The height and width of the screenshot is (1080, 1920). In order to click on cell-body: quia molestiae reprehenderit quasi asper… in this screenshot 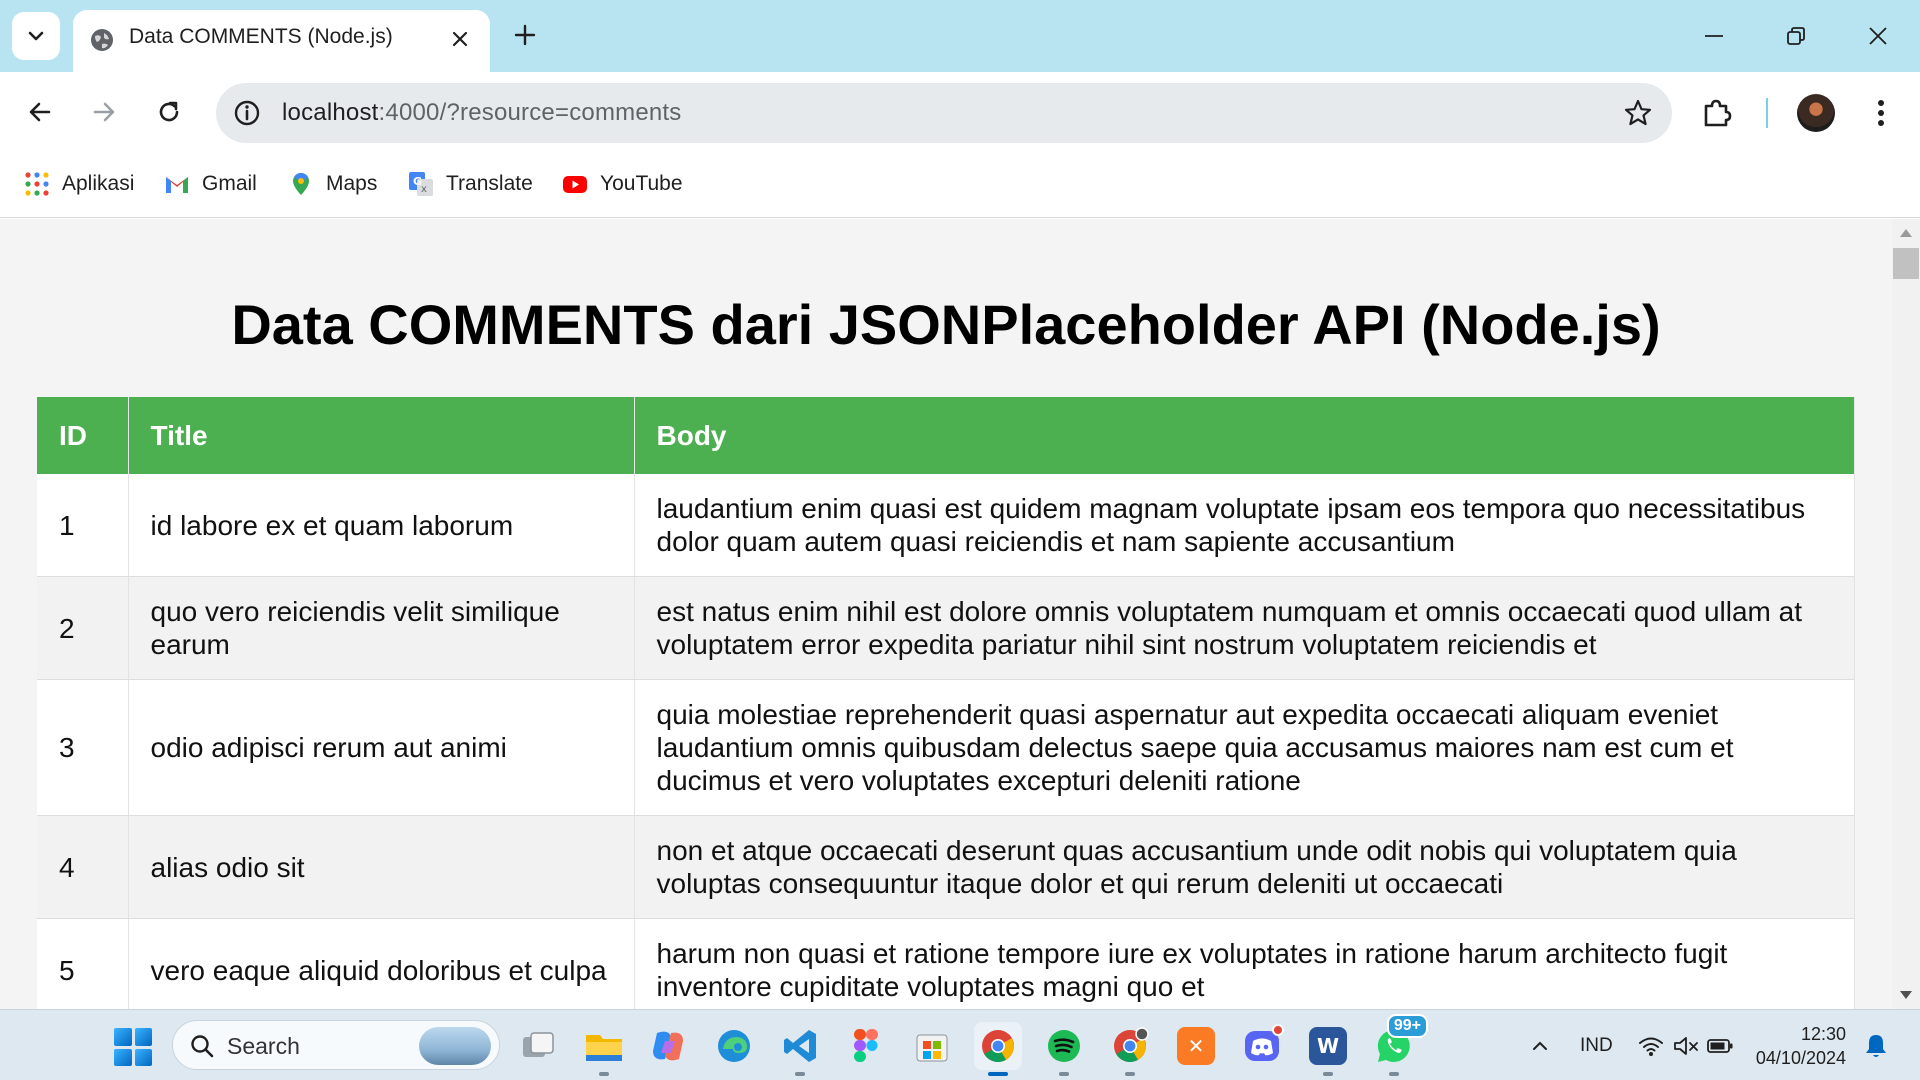, I will do `click(1244, 747)`.